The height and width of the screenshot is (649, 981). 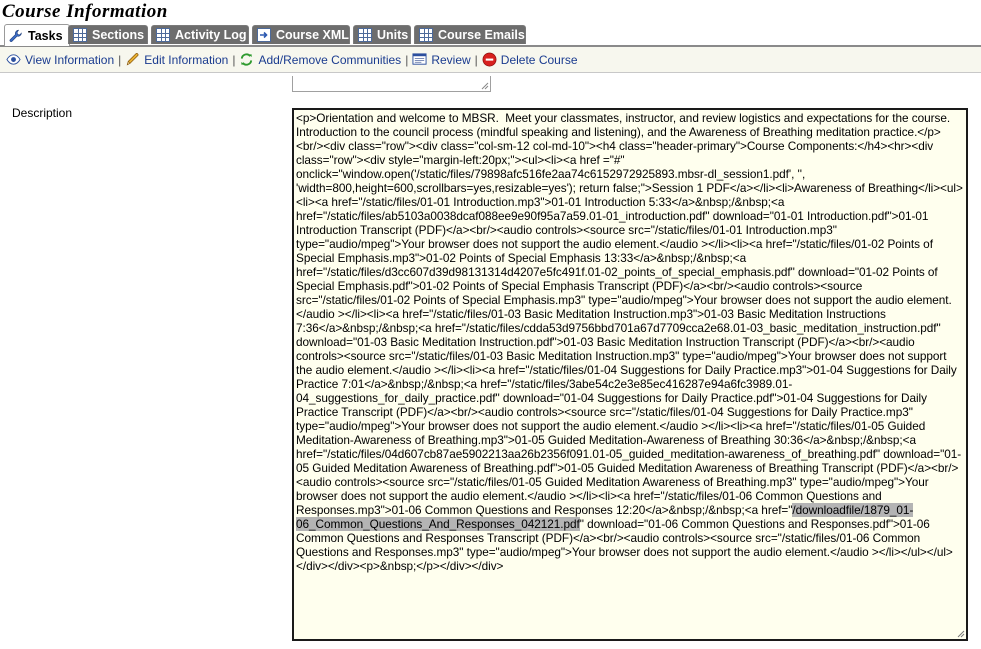 I want to click on delete-icon, so click(x=489, y=59).